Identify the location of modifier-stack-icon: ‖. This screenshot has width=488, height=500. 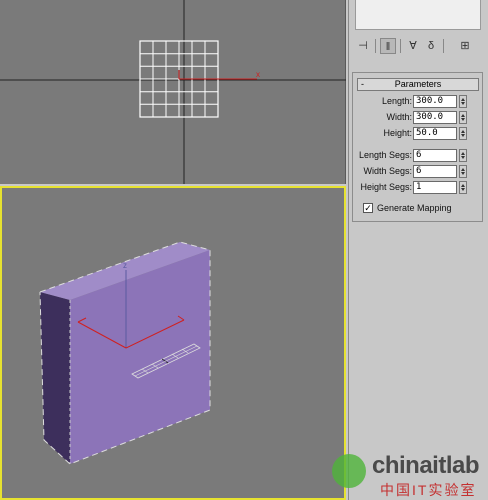
(388, 46).